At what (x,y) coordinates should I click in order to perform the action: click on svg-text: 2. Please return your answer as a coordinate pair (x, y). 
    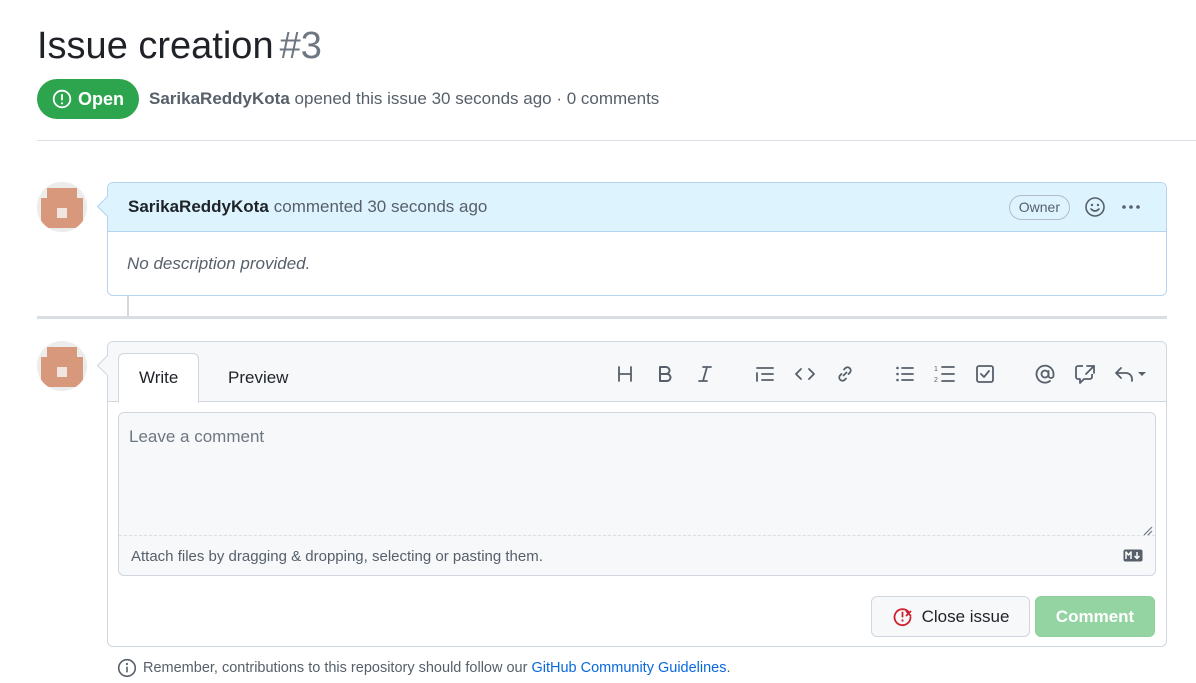
    Looking at the image, I should click on (936, 380).